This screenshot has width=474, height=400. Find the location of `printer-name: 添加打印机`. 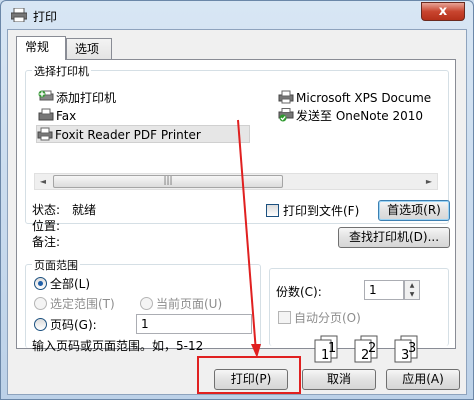

printer-name: 添加打印机 is located at coordinates (86, 98).